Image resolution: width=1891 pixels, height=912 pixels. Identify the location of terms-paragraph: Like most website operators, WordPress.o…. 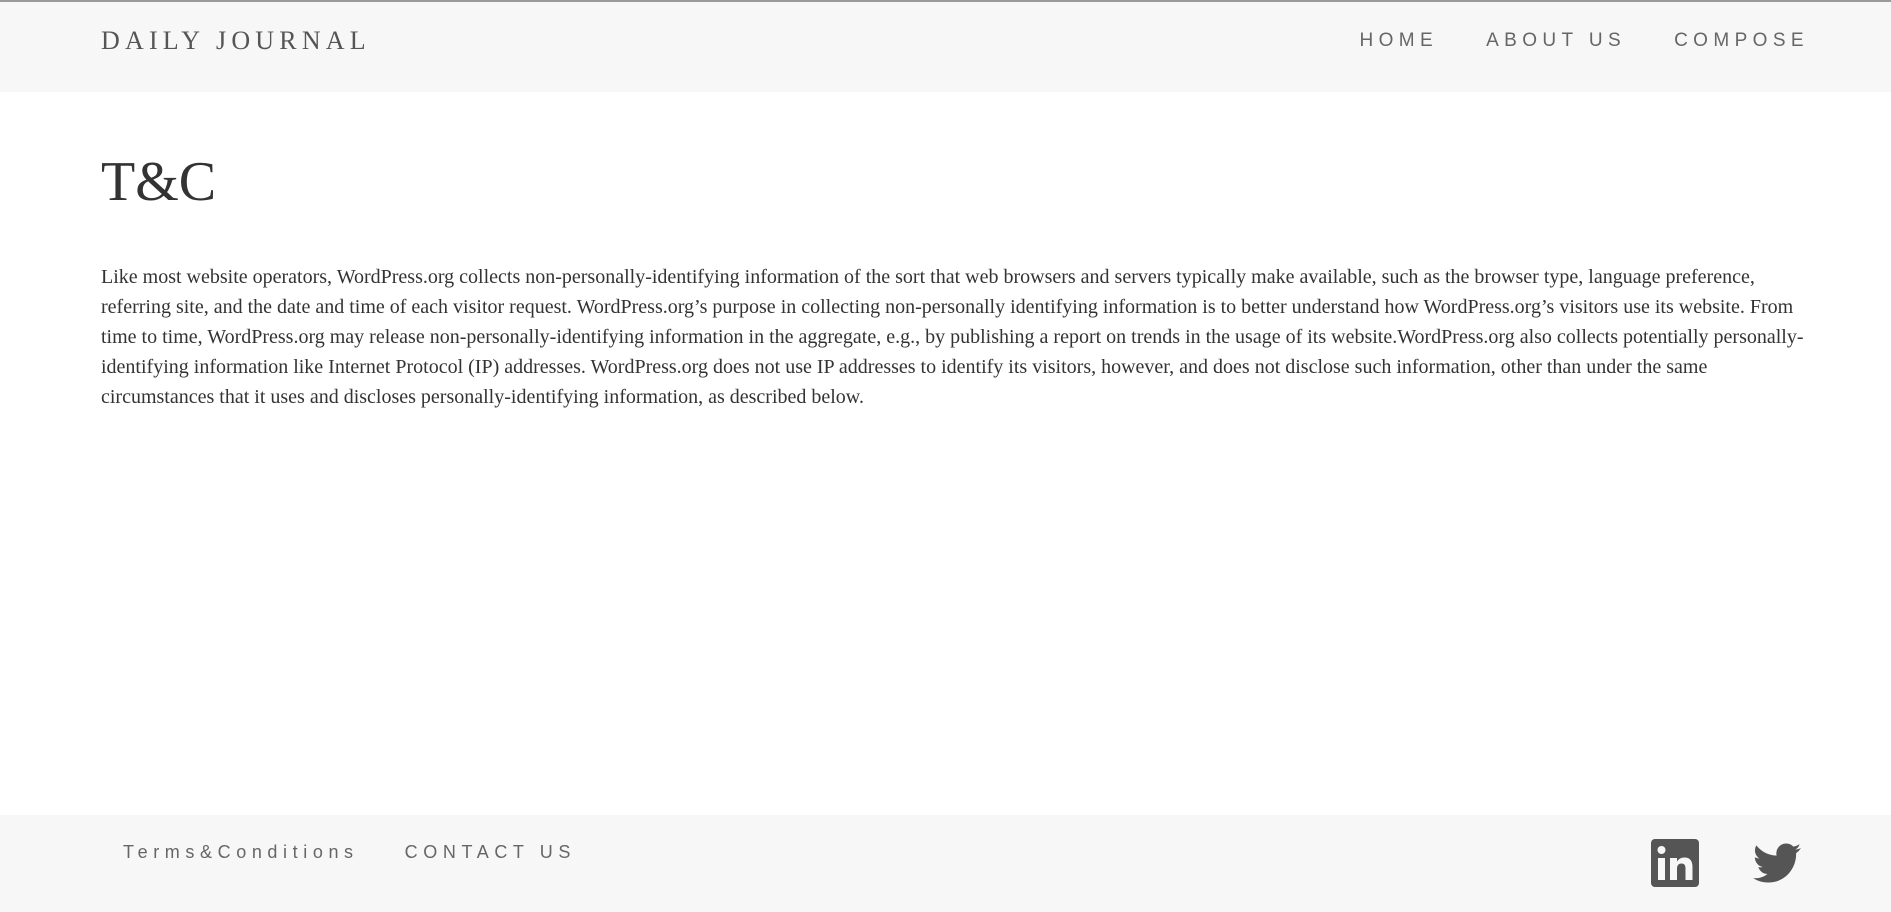
(952, 337).